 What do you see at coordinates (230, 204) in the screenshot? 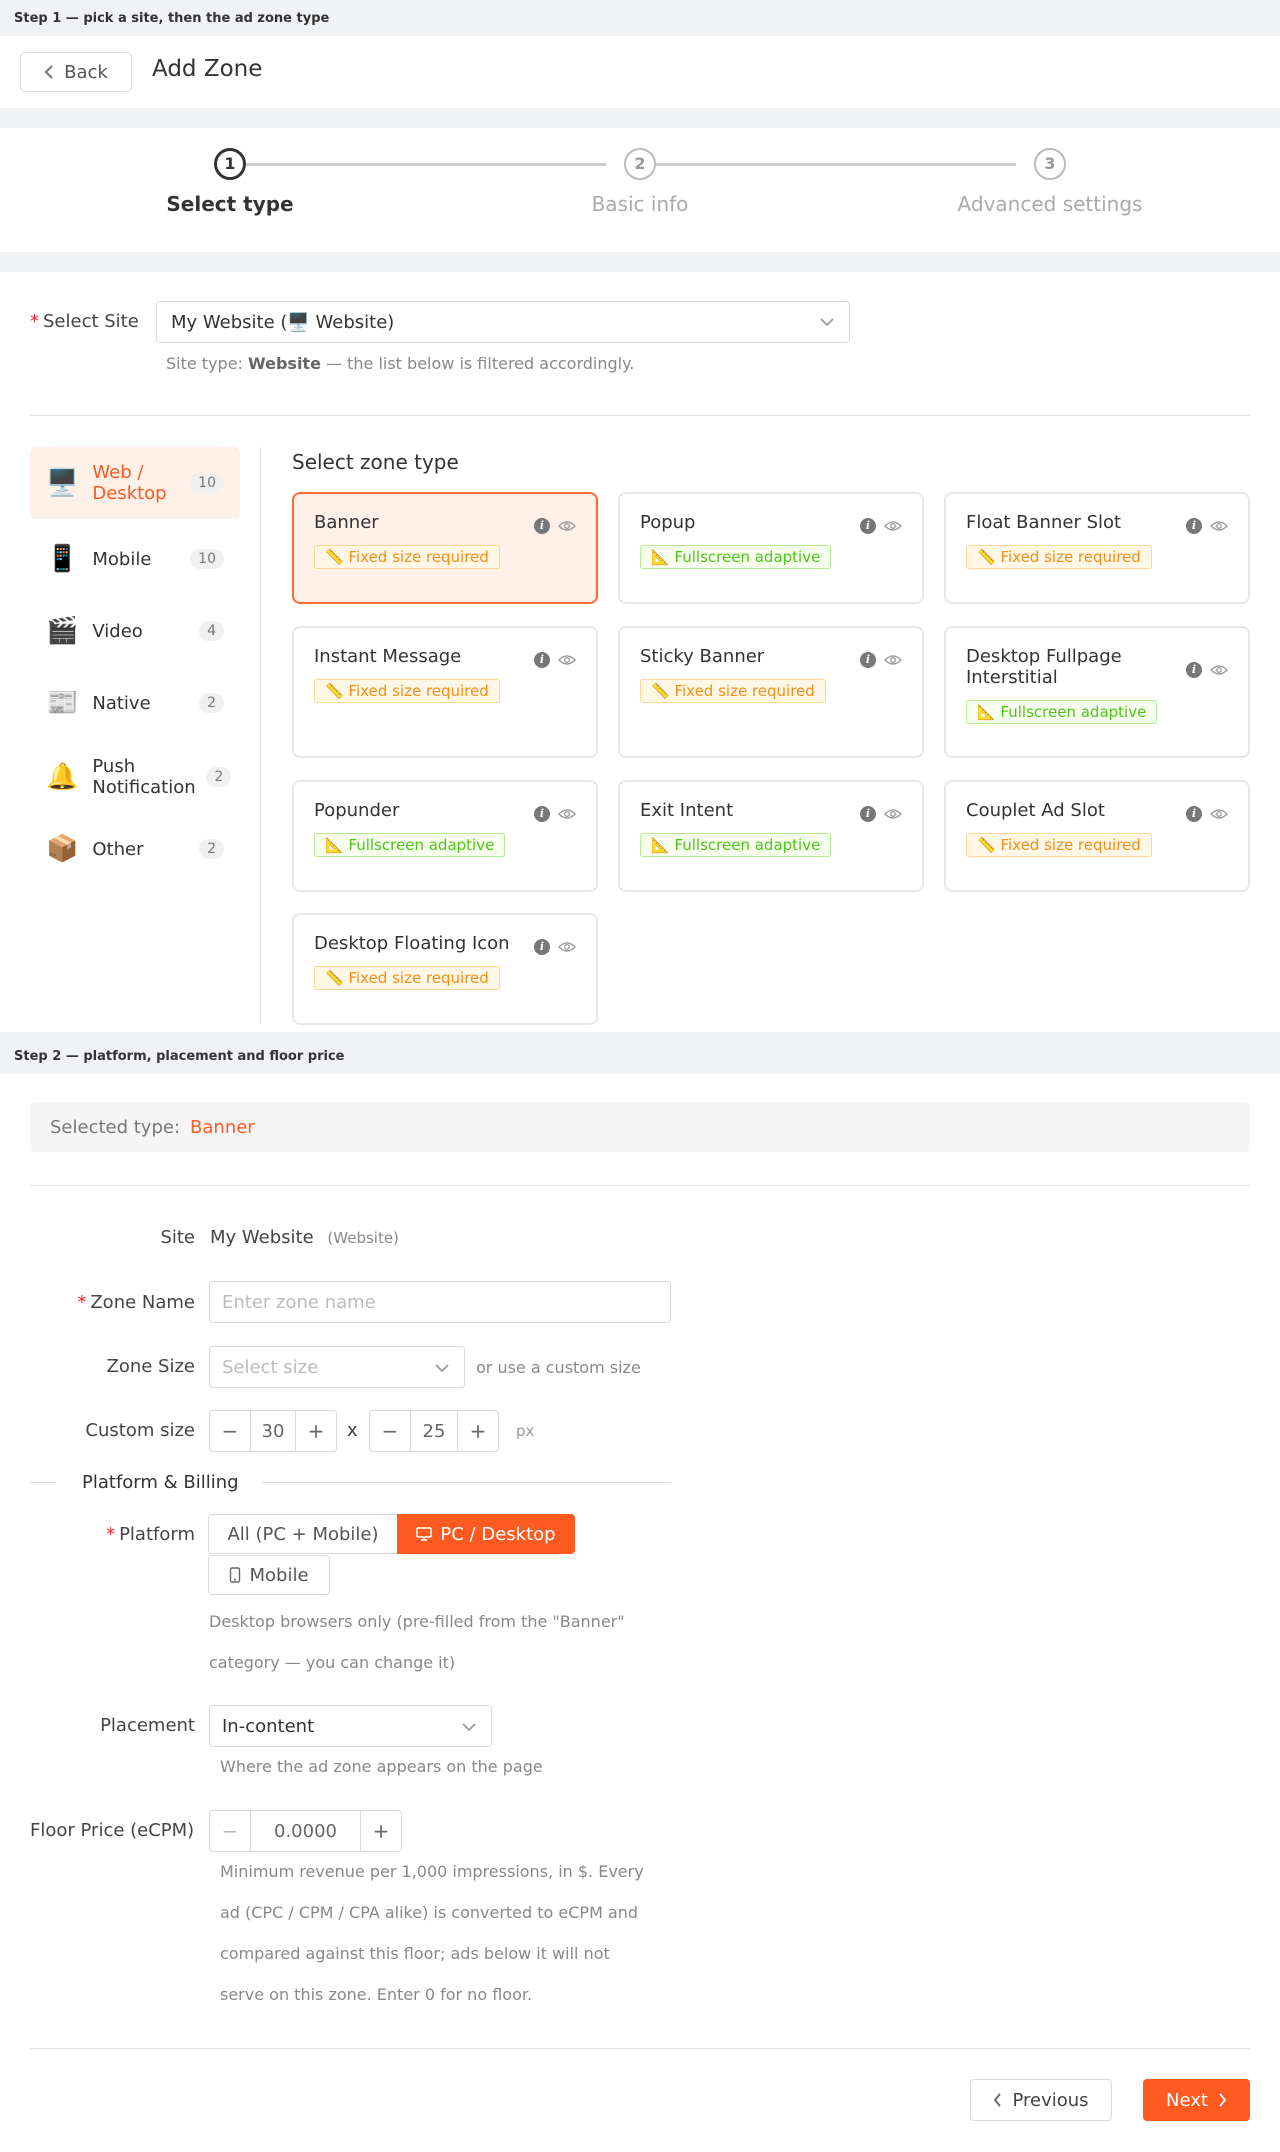
I see `step-label: Select type` at bounding box center [230, 204].